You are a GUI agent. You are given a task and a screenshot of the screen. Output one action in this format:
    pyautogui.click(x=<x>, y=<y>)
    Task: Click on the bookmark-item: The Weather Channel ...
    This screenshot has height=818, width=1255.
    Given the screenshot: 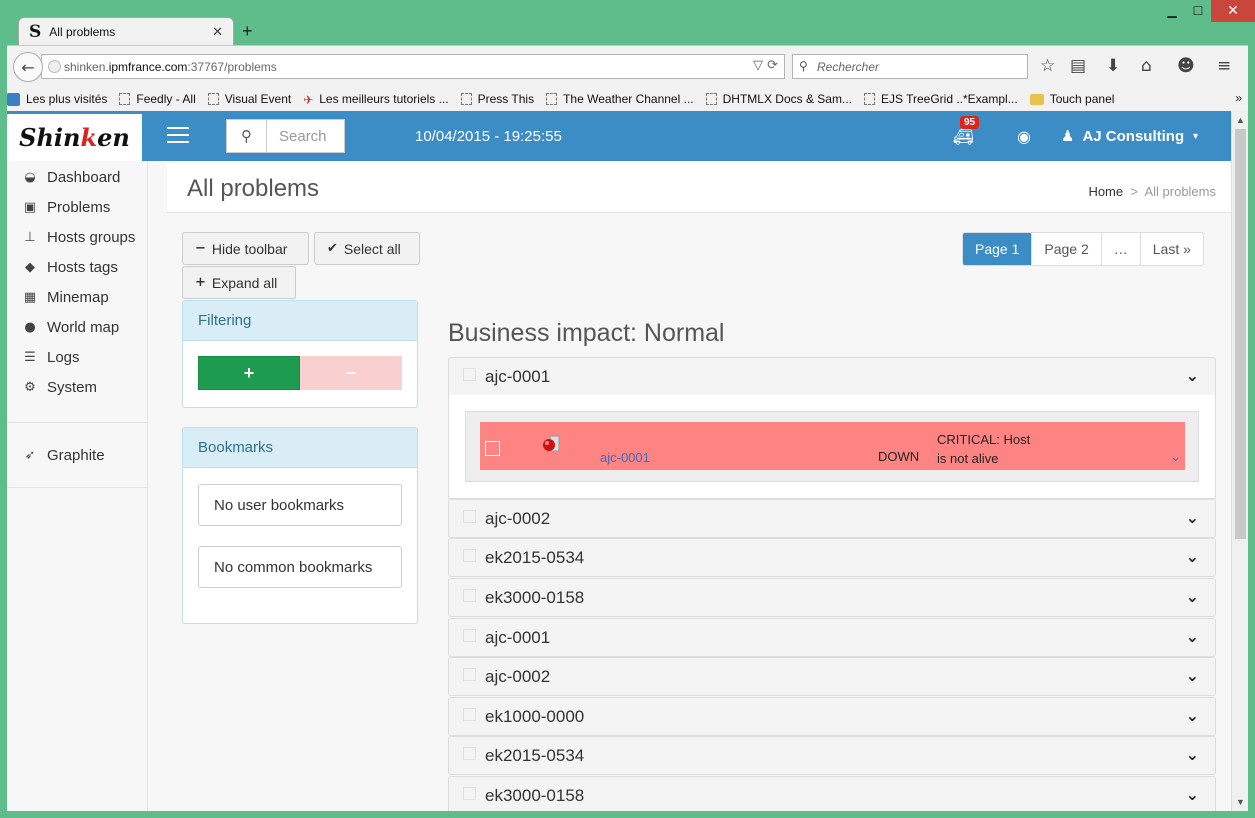 What is the action you would take?
    pyautogui.click(x=620, y=99)
    